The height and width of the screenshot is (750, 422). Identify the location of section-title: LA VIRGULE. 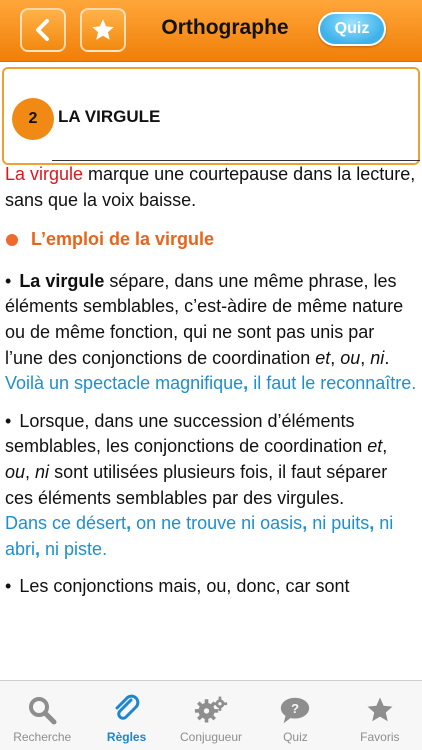
(109, 116).